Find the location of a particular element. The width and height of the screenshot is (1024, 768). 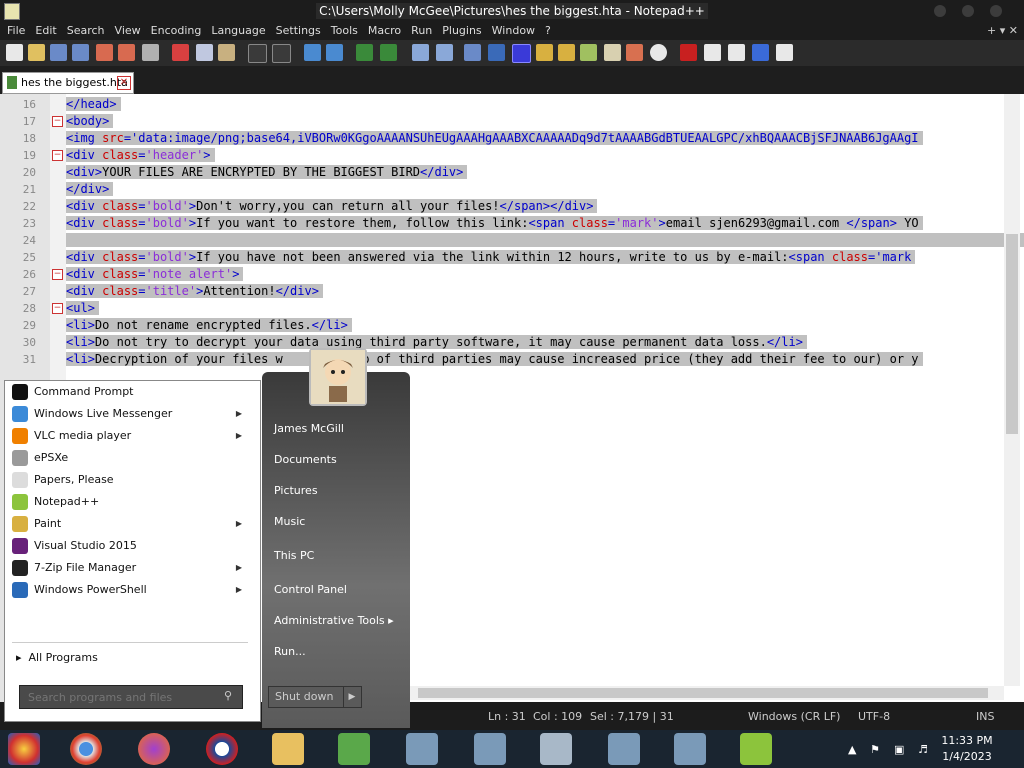

start-program-visual-studio-2015: Visual Studio 2015 is located at coordinates (130, 546).